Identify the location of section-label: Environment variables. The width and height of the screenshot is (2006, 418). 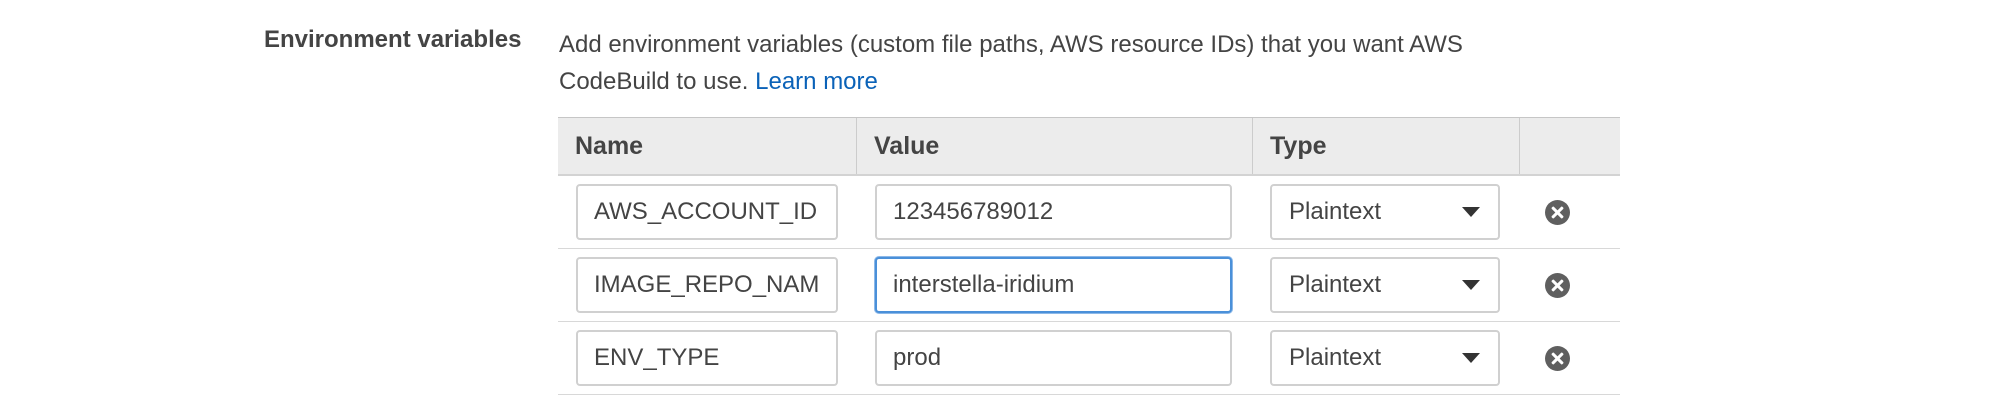
(393, 39).